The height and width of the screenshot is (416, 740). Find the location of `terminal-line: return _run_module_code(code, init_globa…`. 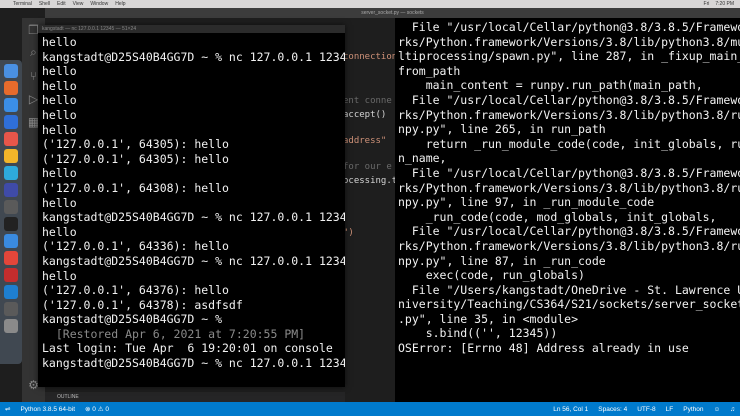

terminal-line: return _run_module_code(code, init_globa… is located at coordinates (569, 143).